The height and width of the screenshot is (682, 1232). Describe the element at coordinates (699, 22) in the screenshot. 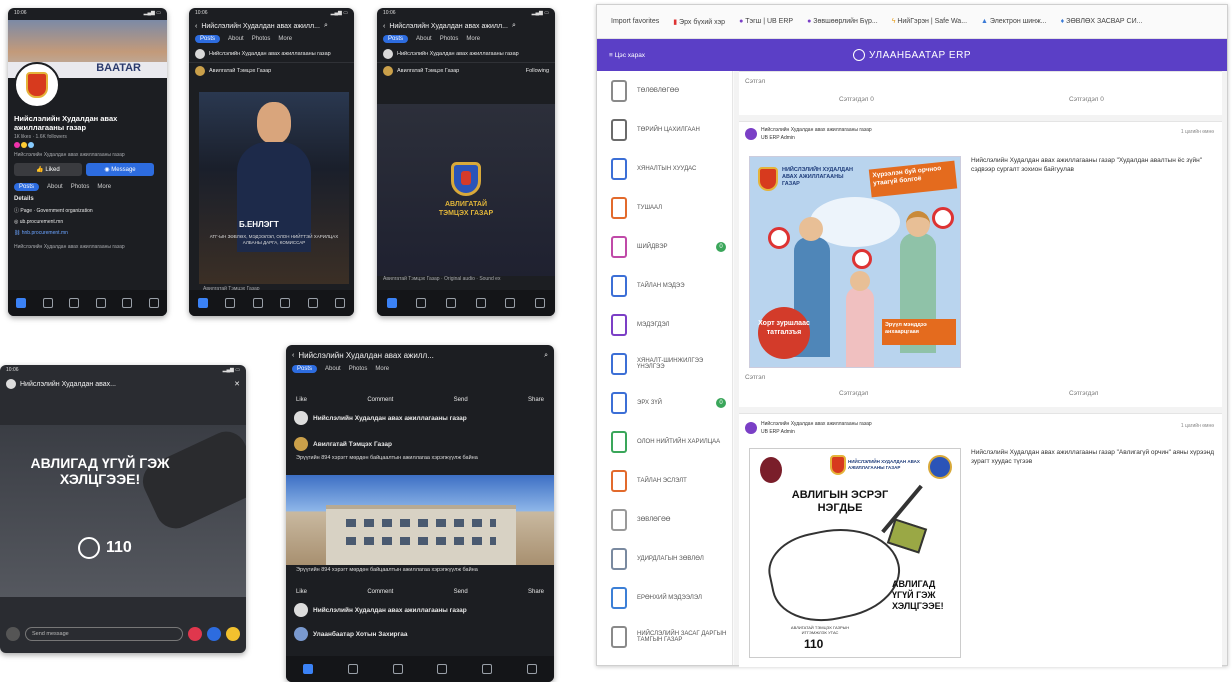

I see `bookmark-item: ▮ Эрх бүхий хэр` at that location.